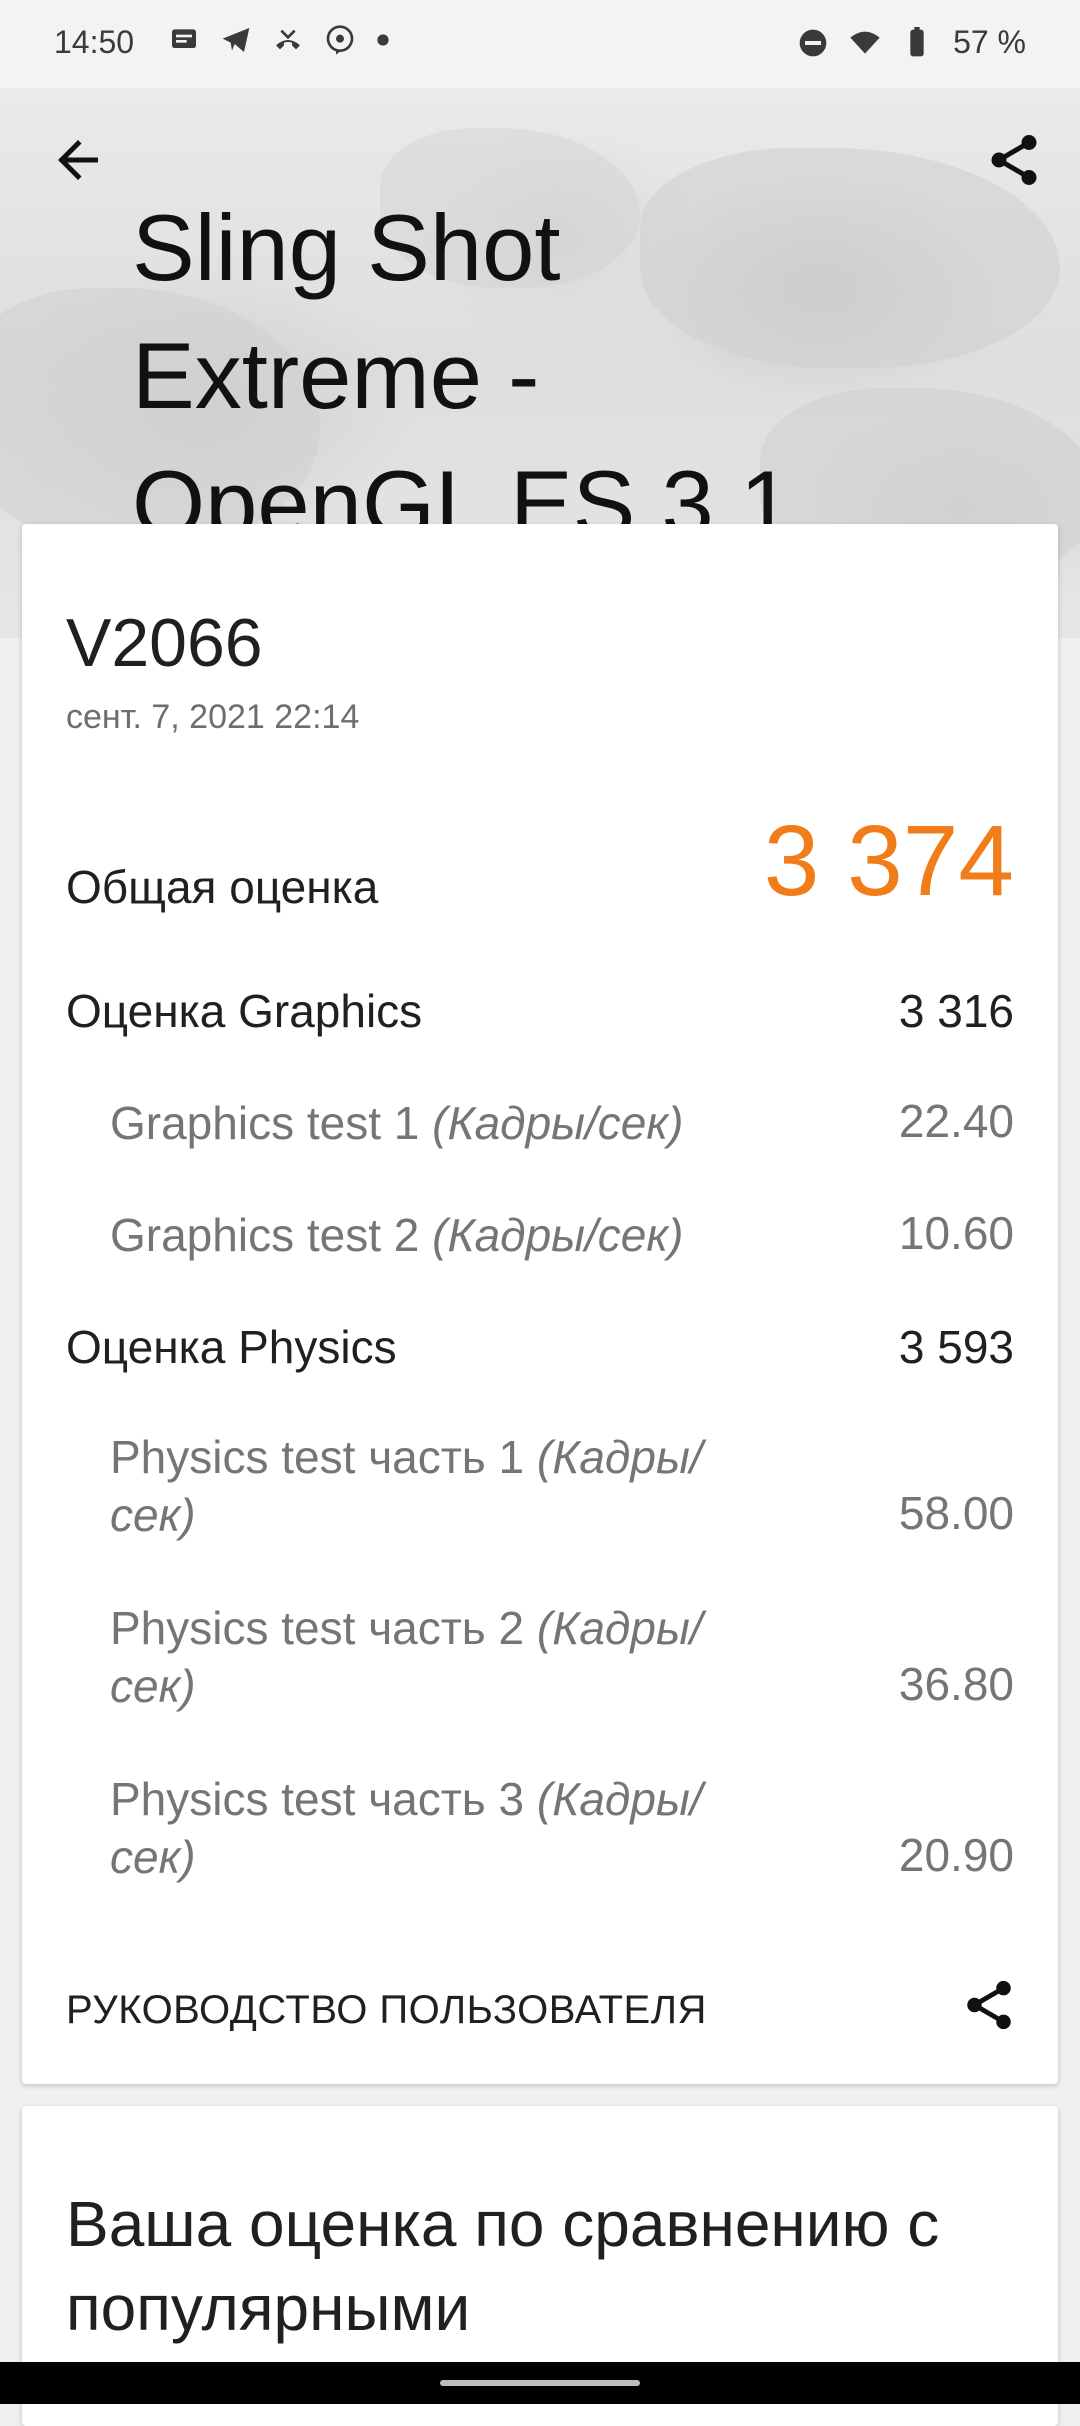 This screenshot has width=1080, height=2426. I want to click on home-gesture-handle, so click(540, 2383).